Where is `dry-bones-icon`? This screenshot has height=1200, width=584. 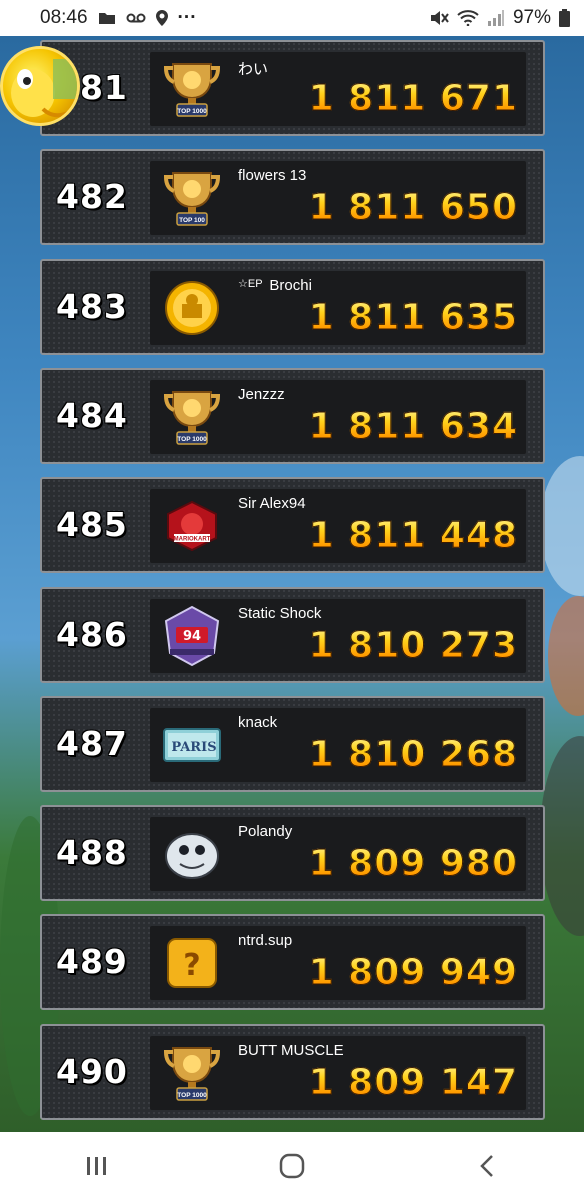
dry-bones-icon is located at coordinates (192, 854).